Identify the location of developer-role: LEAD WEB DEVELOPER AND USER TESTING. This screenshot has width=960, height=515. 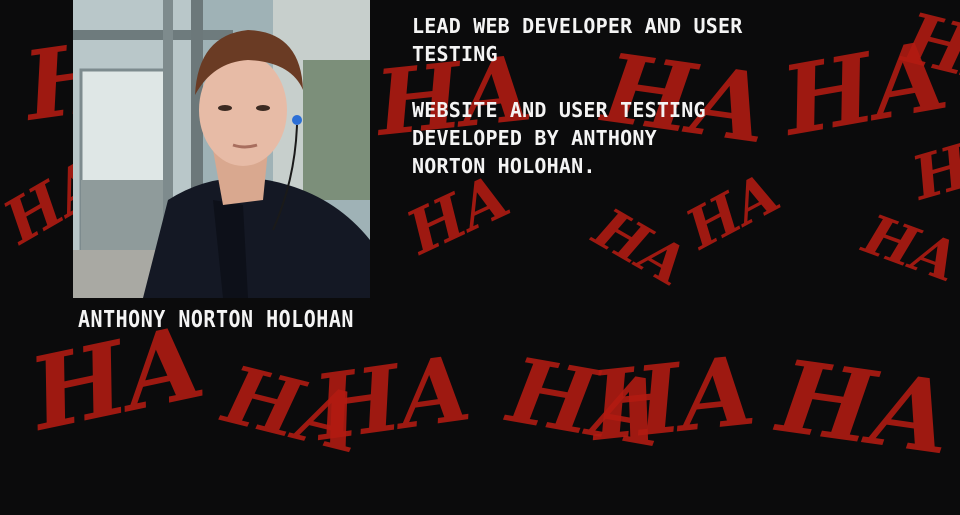
(577, 40).